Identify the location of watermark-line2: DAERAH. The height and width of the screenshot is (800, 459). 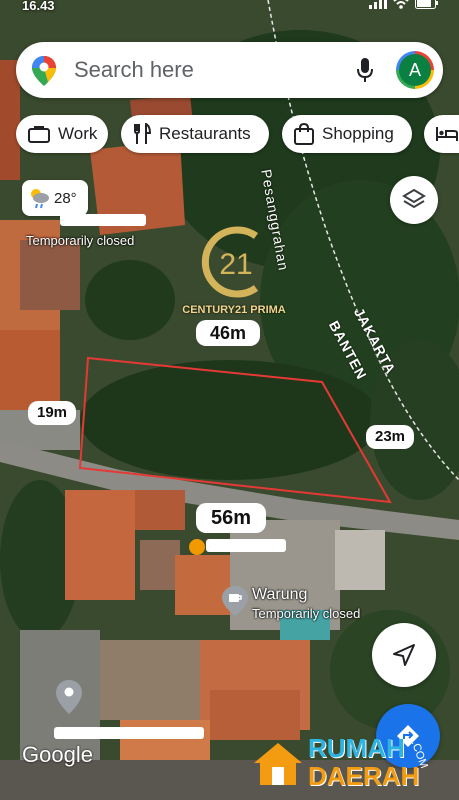
(364, 776).